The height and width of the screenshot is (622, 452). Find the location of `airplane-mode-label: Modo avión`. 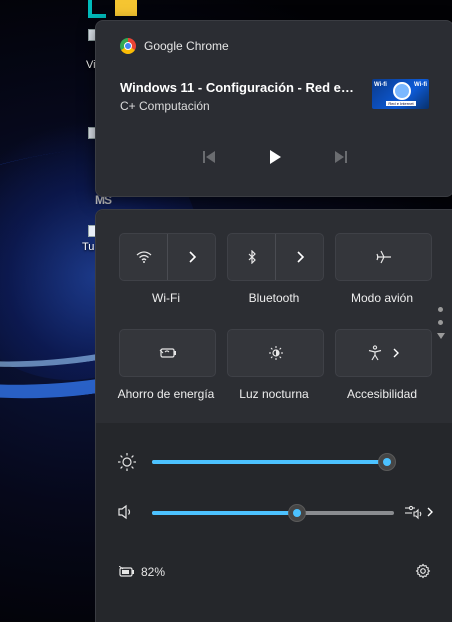

airplane-mode-label: Modo avión is located at coordinates (382, 298).